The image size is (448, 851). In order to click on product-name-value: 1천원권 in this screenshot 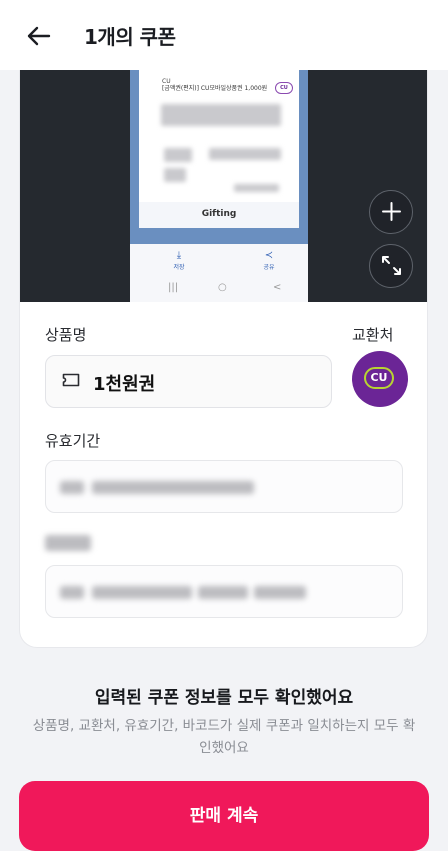, I will do `click(124, 384)`.